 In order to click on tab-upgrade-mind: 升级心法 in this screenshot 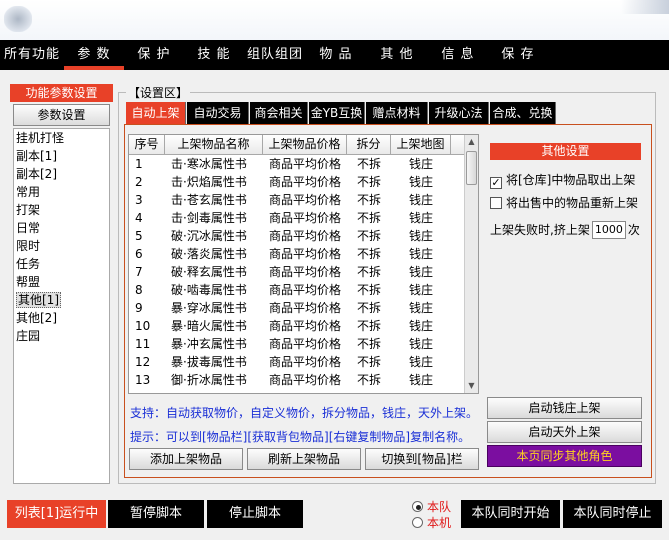, I will do `click(459, 113)`.